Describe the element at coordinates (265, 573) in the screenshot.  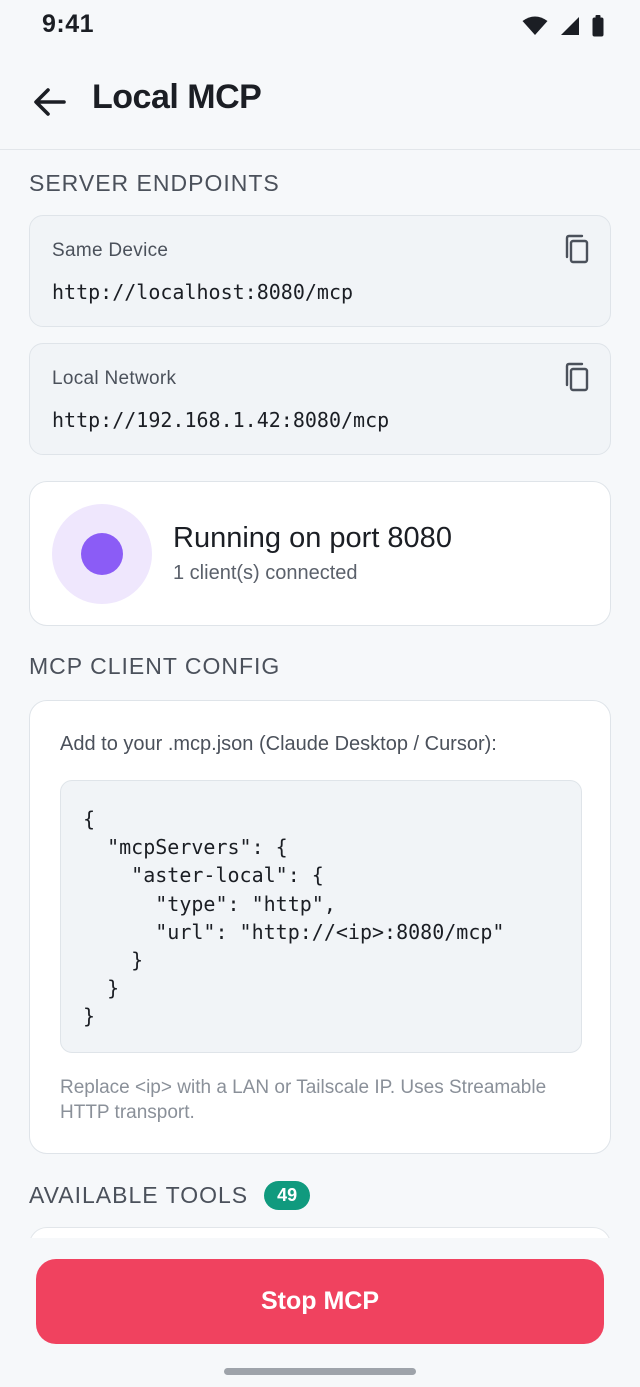
I see `status-subtitle: 1 client(s) connected` at that location.